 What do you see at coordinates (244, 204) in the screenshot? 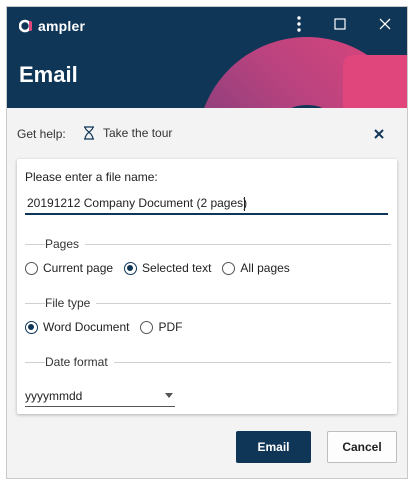
I see `text-caret` at bounding box center [244, 204].